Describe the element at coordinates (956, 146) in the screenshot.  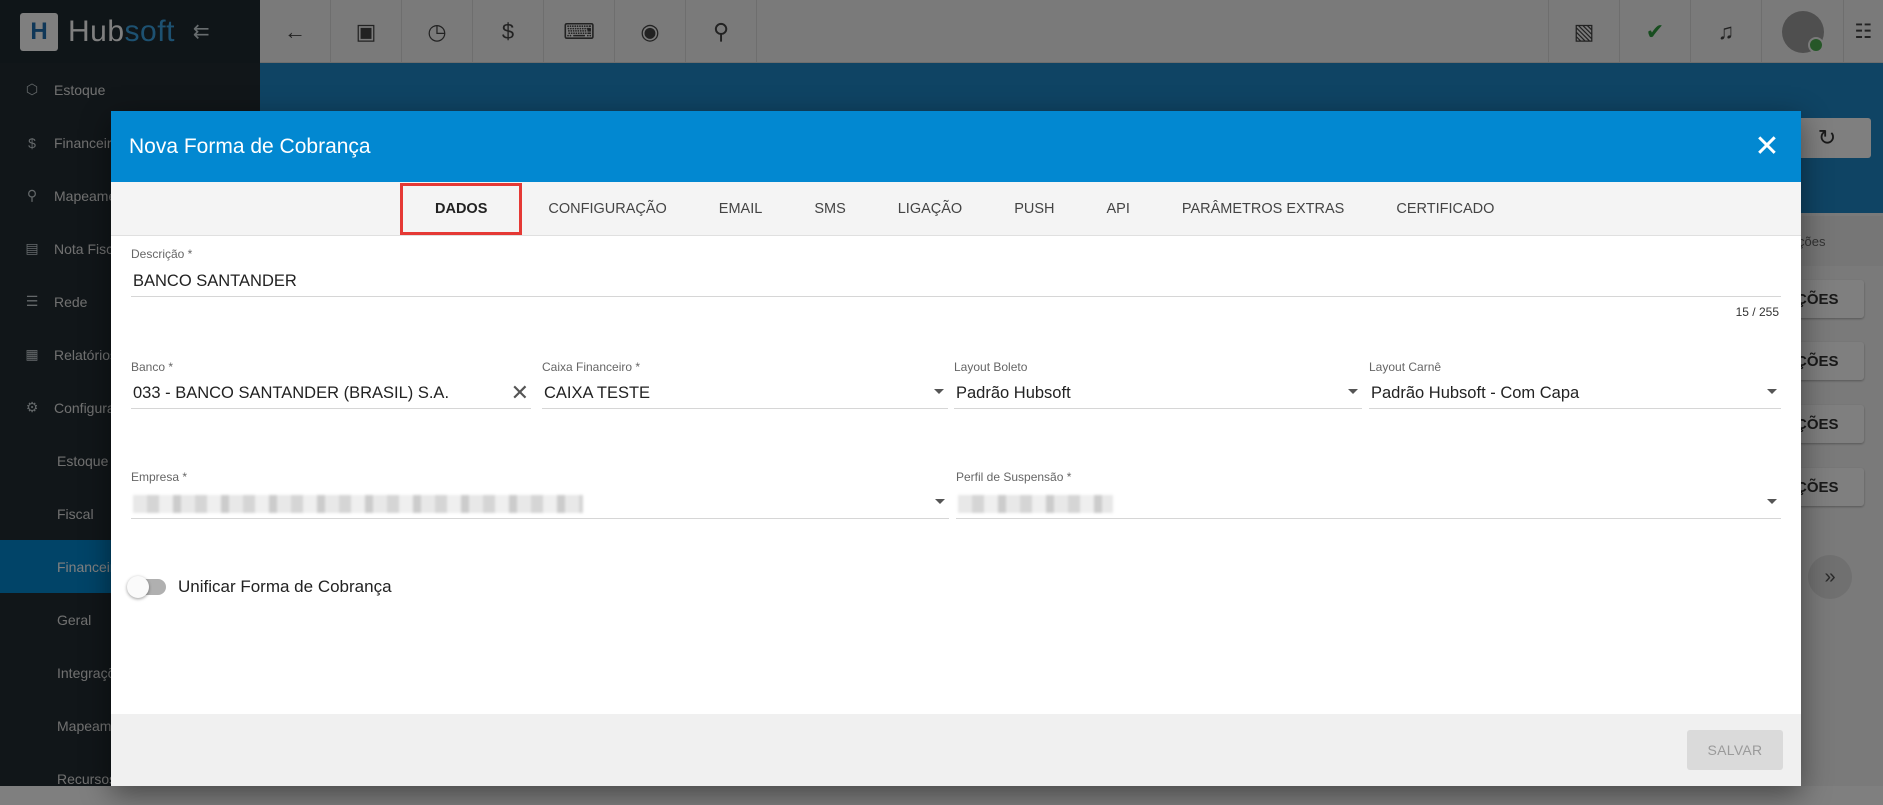
I see `dialog-header: Nova Forma de Cobrança ✕` at that location.